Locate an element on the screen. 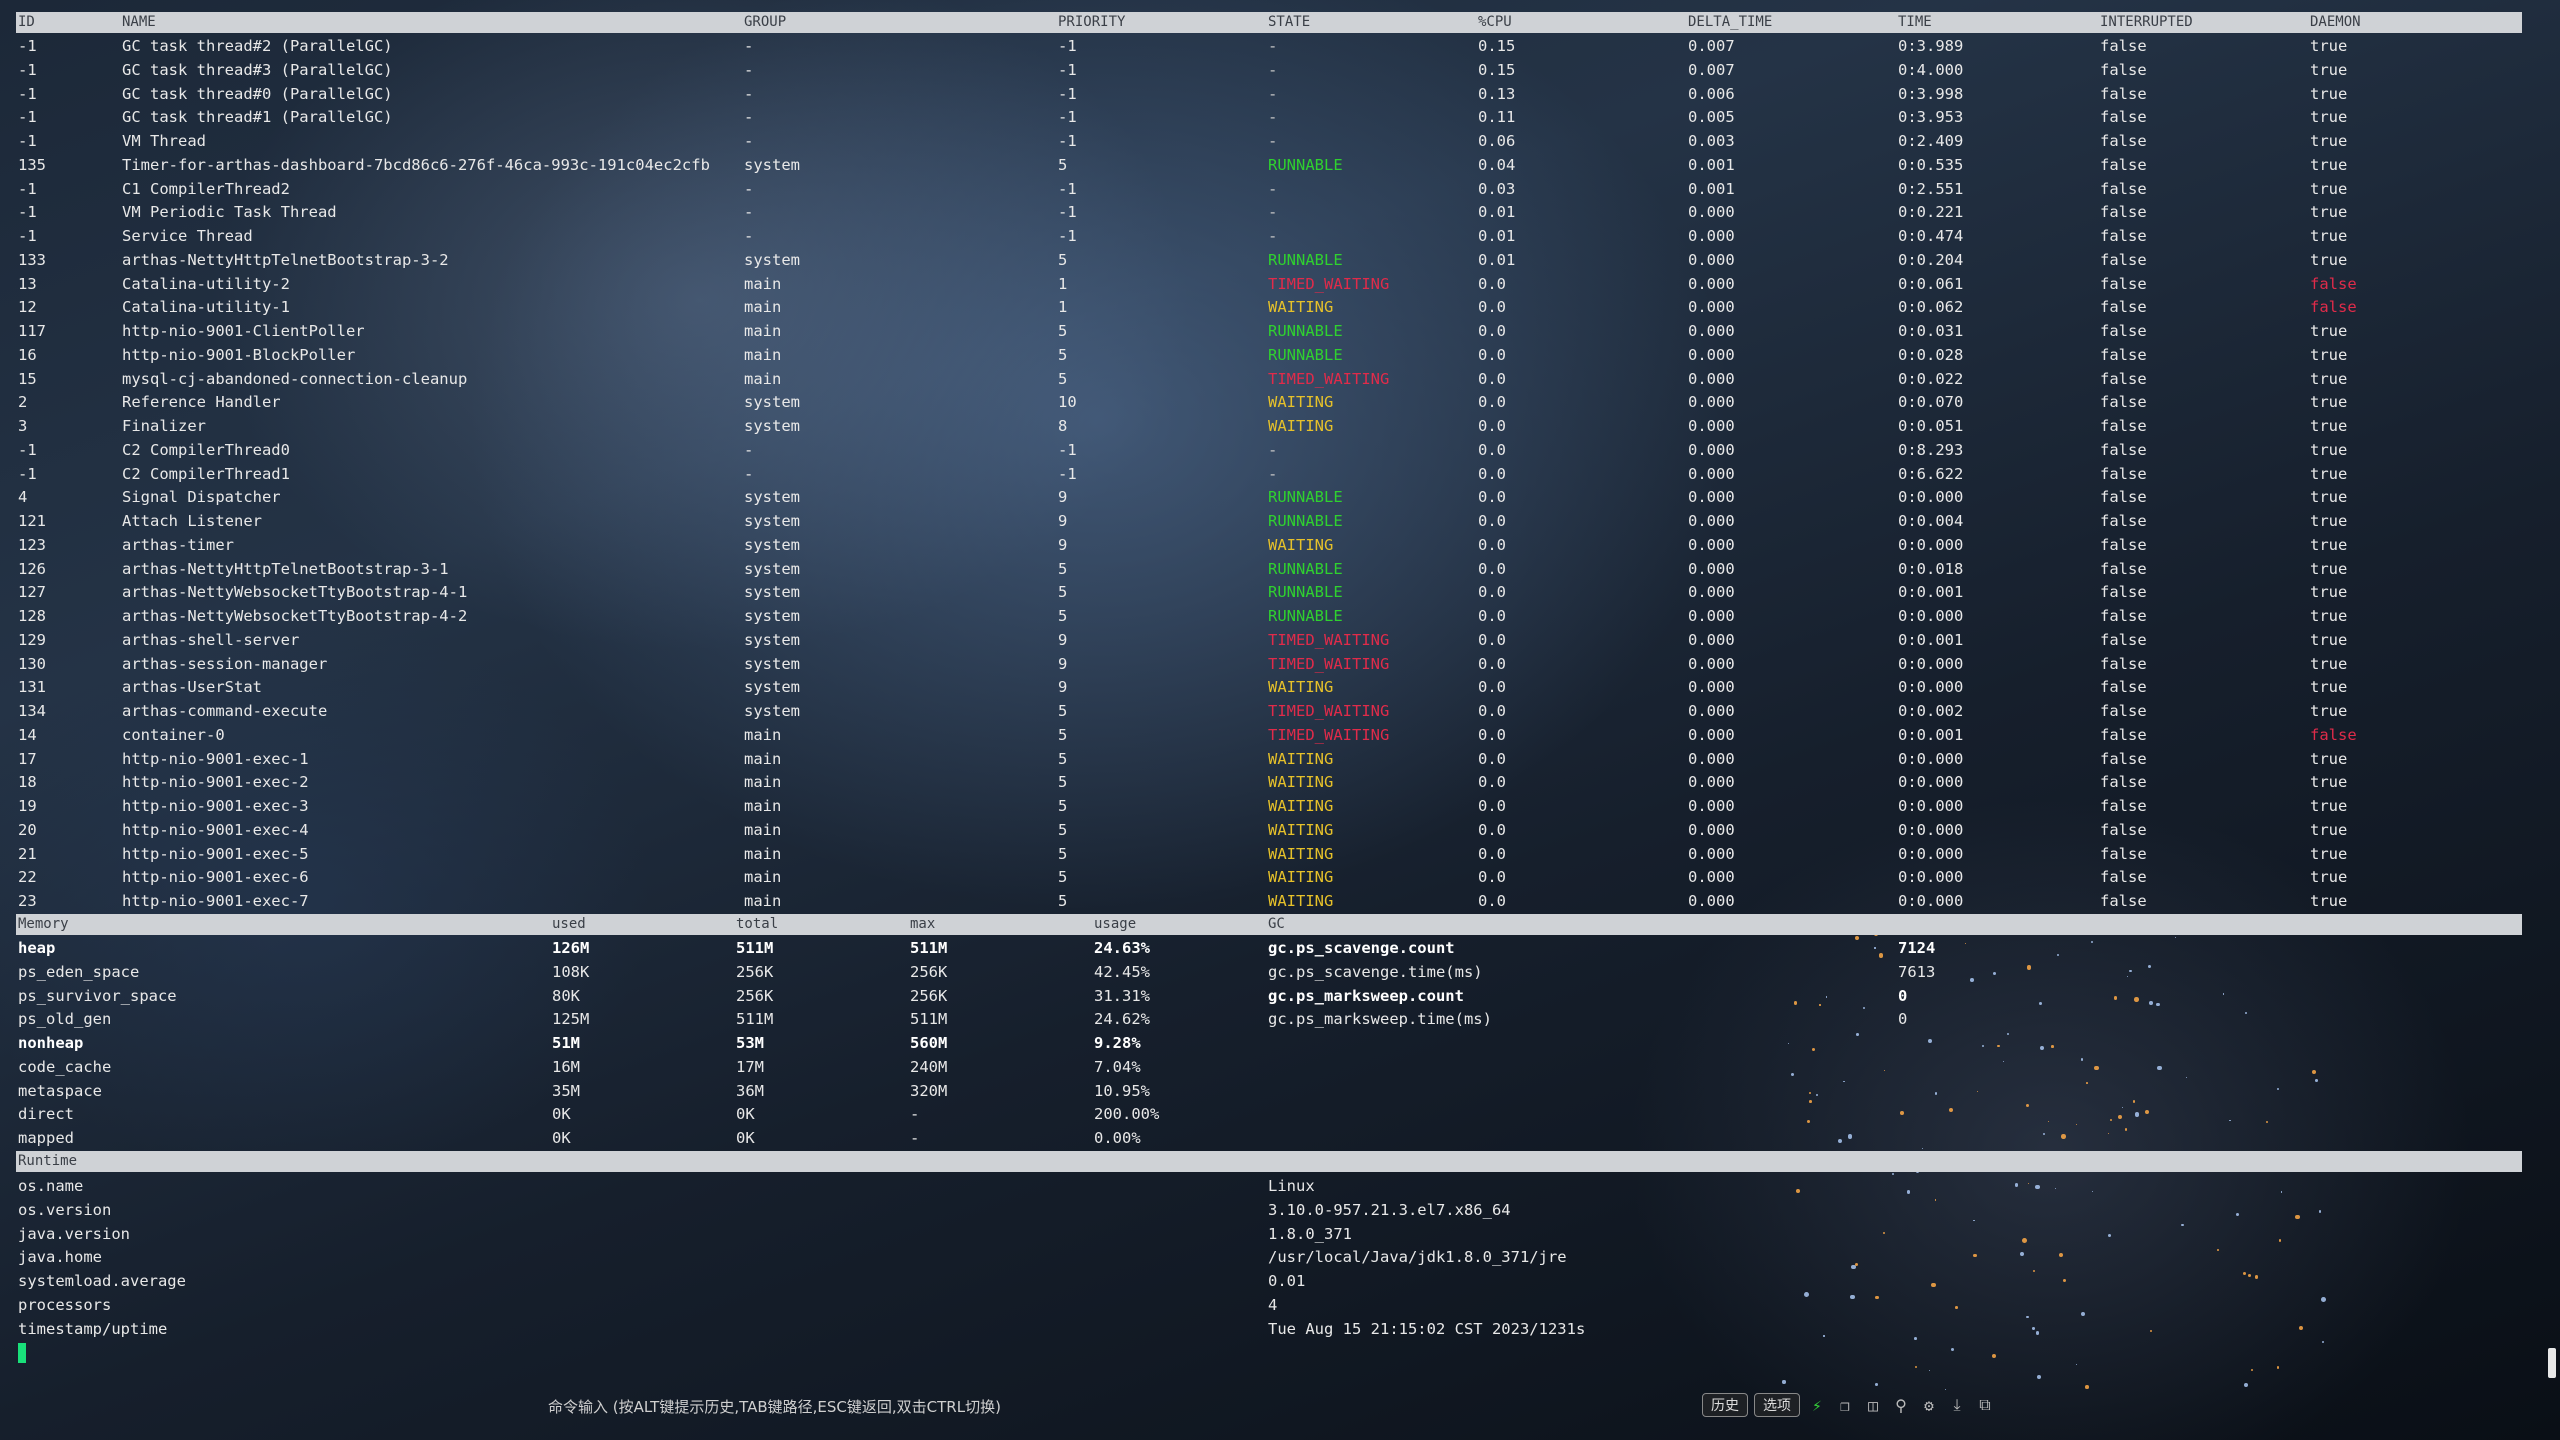  thread-col-time: 0:0.474 is located at coordinates (1931, 236).